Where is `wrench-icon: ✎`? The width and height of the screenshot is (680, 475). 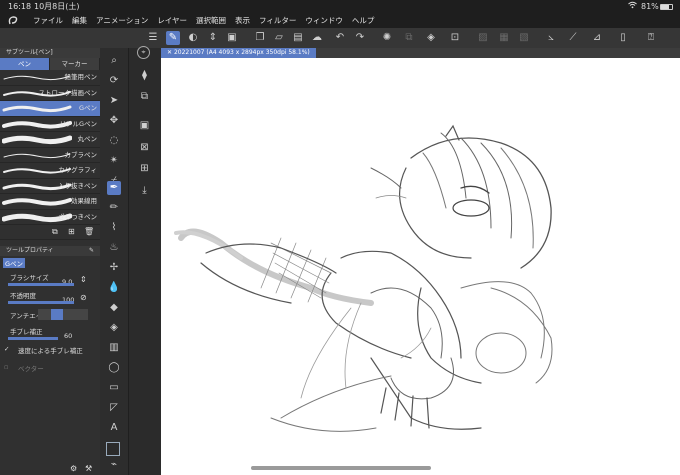
wrench-icon: ✎ is located at coordinates (91, 251).